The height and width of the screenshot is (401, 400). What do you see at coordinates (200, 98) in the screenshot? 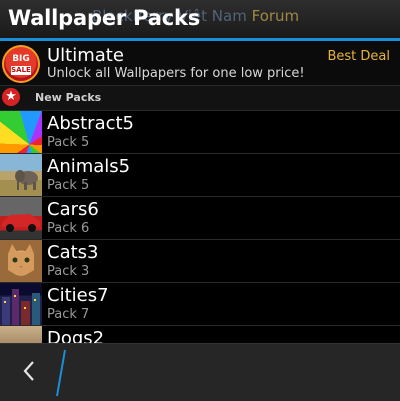
I see `section-header-new-packs: ★ New Packs` at bounding box center [200, 98].